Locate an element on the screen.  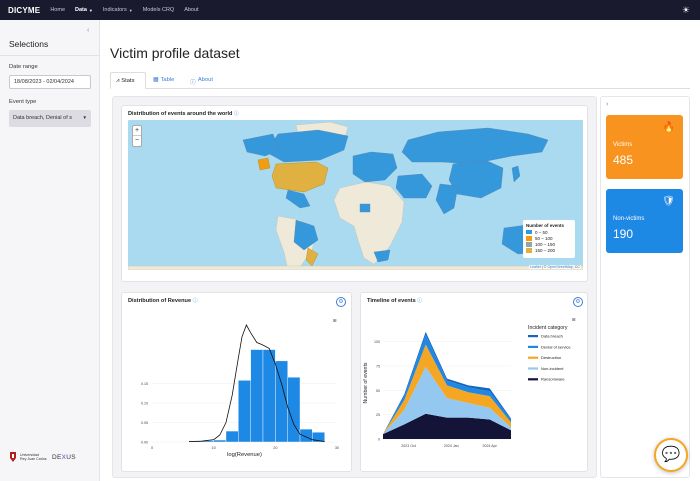
legend-label: Destruction is located at coordinates (551, 357).